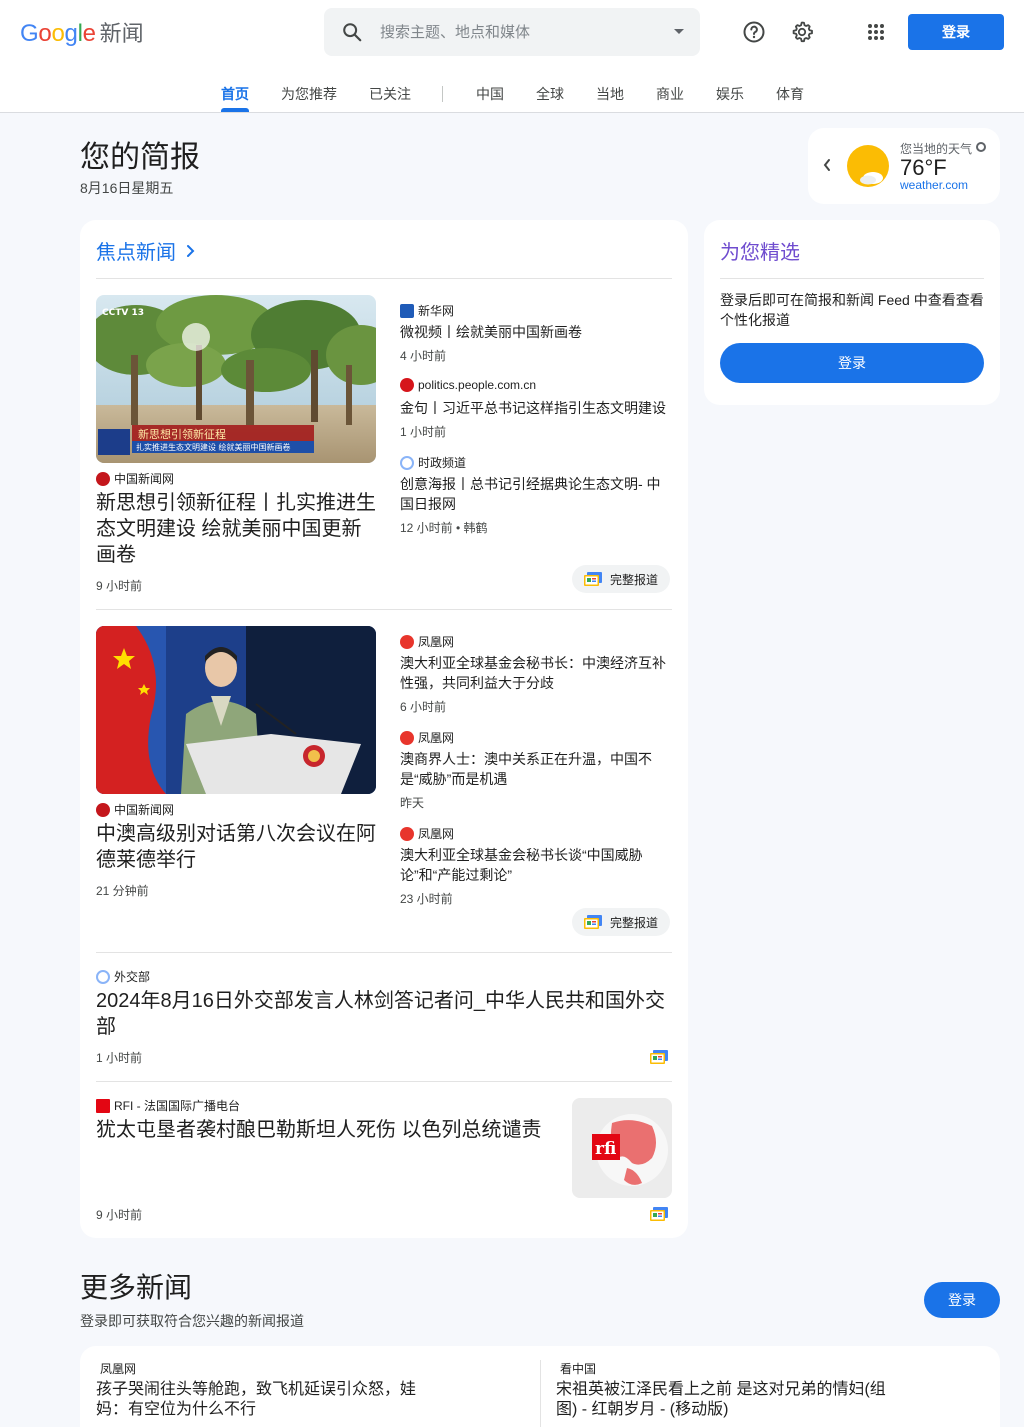 The image size is (1024, 1427). Describe the element at coordinates (610, 94) in the screenshot. I see `tab-local: 当地` at that location.